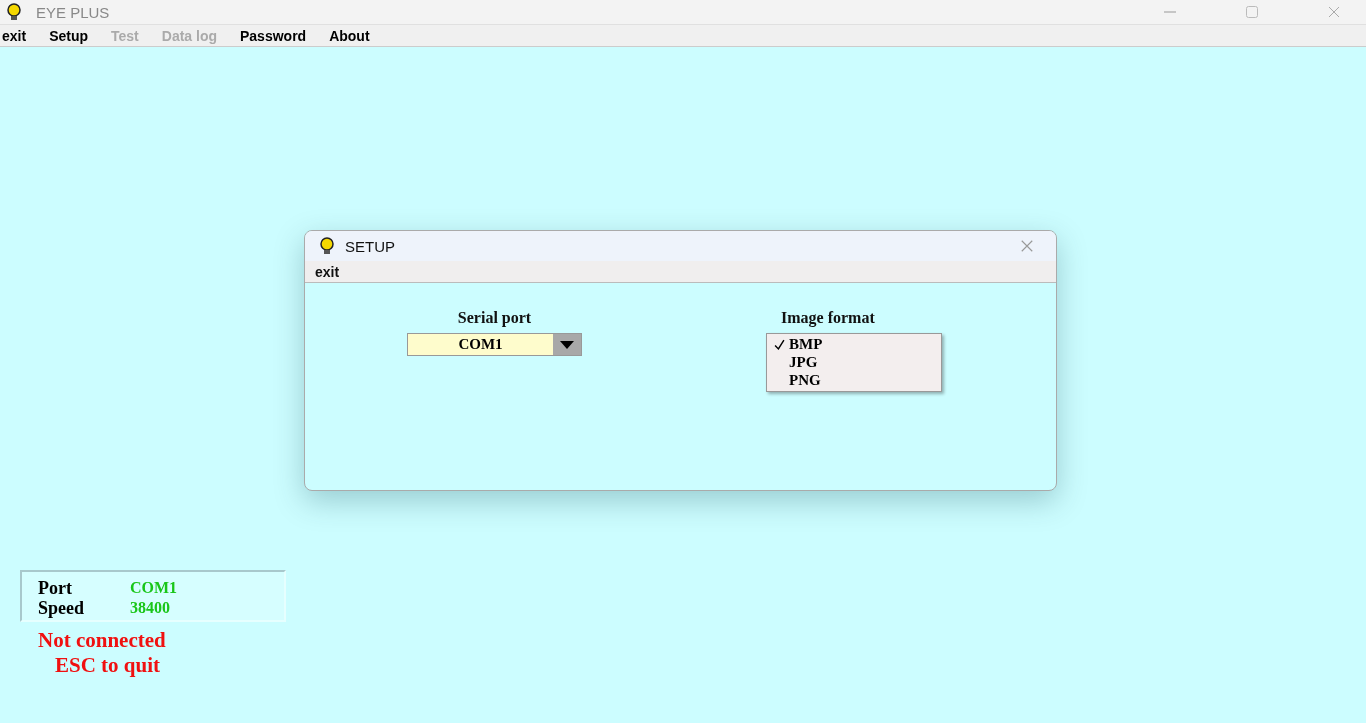 Image resolution: width=1366 pixels, height=723 pixels. Describe the element at coordinates (102, 640) in the screenshot. I see `connection-status: Not connected` at that location.